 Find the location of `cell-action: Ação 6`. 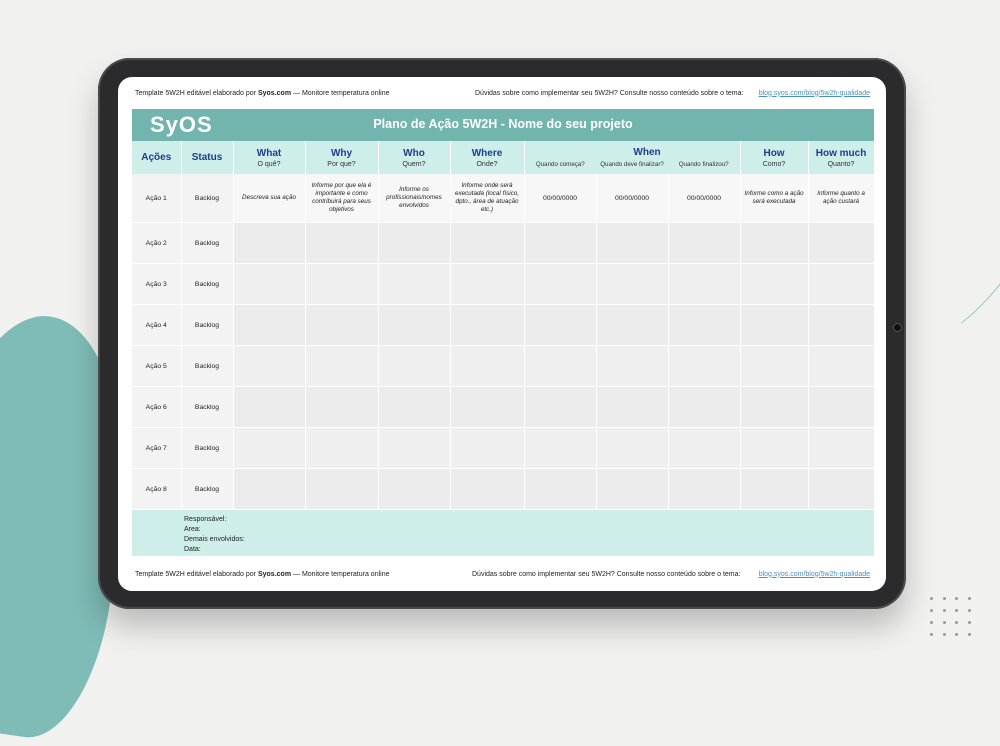

cell-action: Ação 6 is located at coordinates (157, 407).